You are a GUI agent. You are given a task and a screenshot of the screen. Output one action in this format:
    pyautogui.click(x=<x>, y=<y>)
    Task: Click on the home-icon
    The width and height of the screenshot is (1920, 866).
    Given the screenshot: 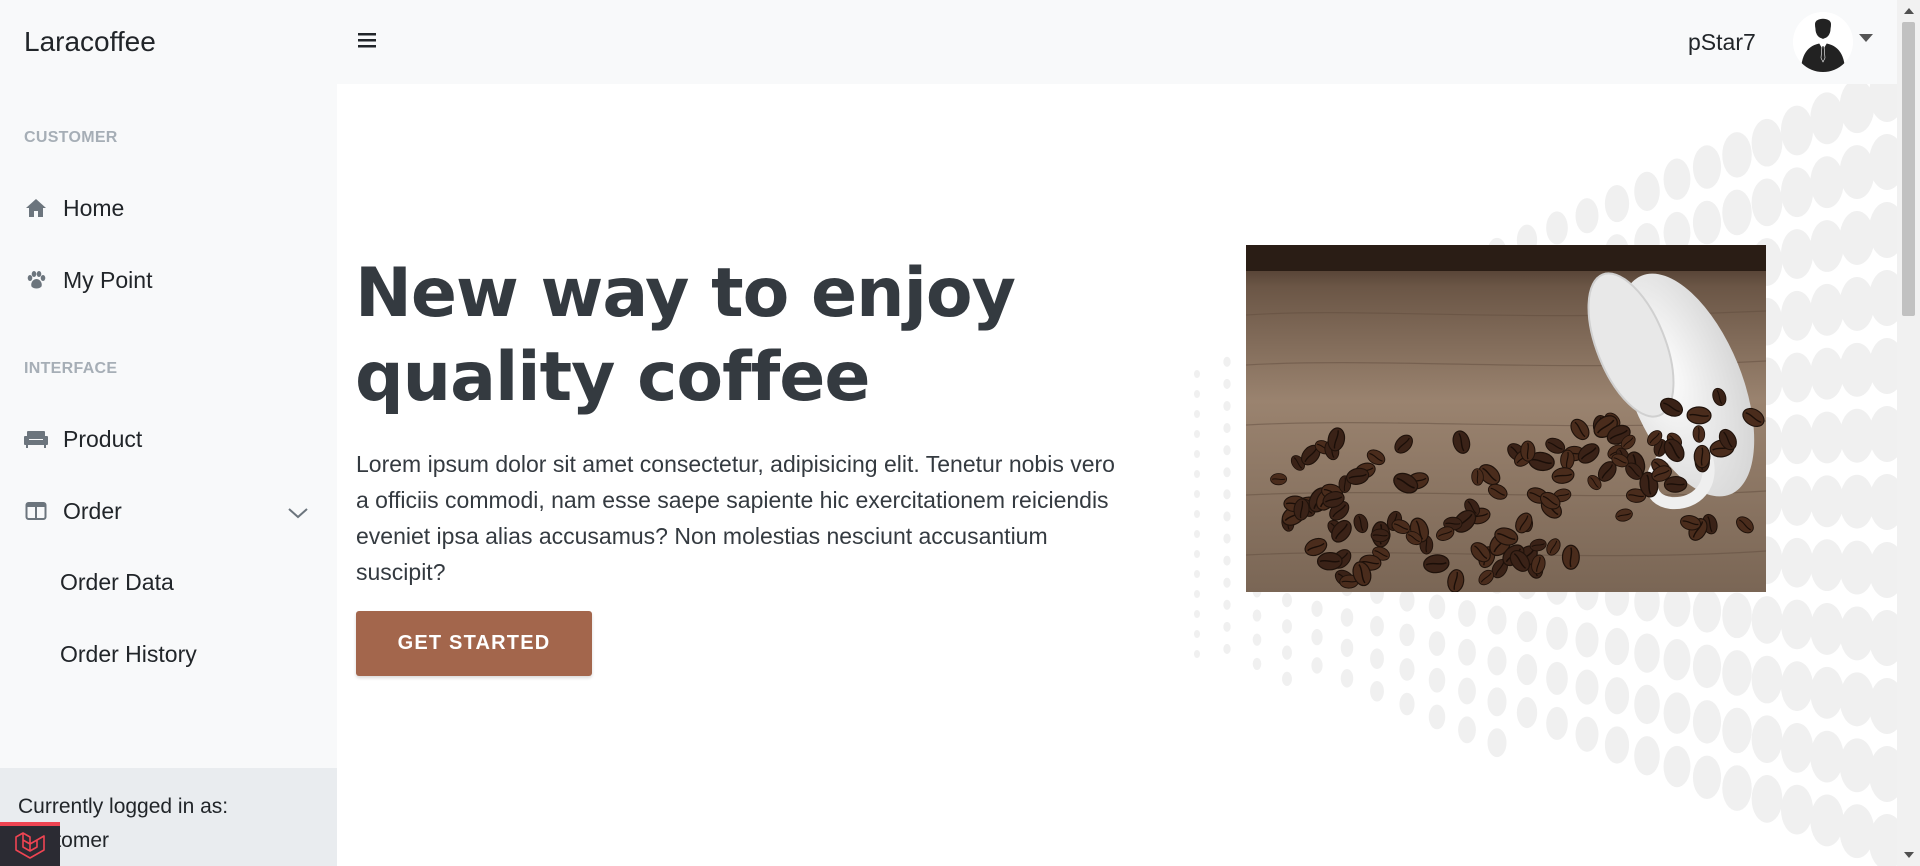 What is the action you would take?
    pyautogui.click(x=36, y=208)
    